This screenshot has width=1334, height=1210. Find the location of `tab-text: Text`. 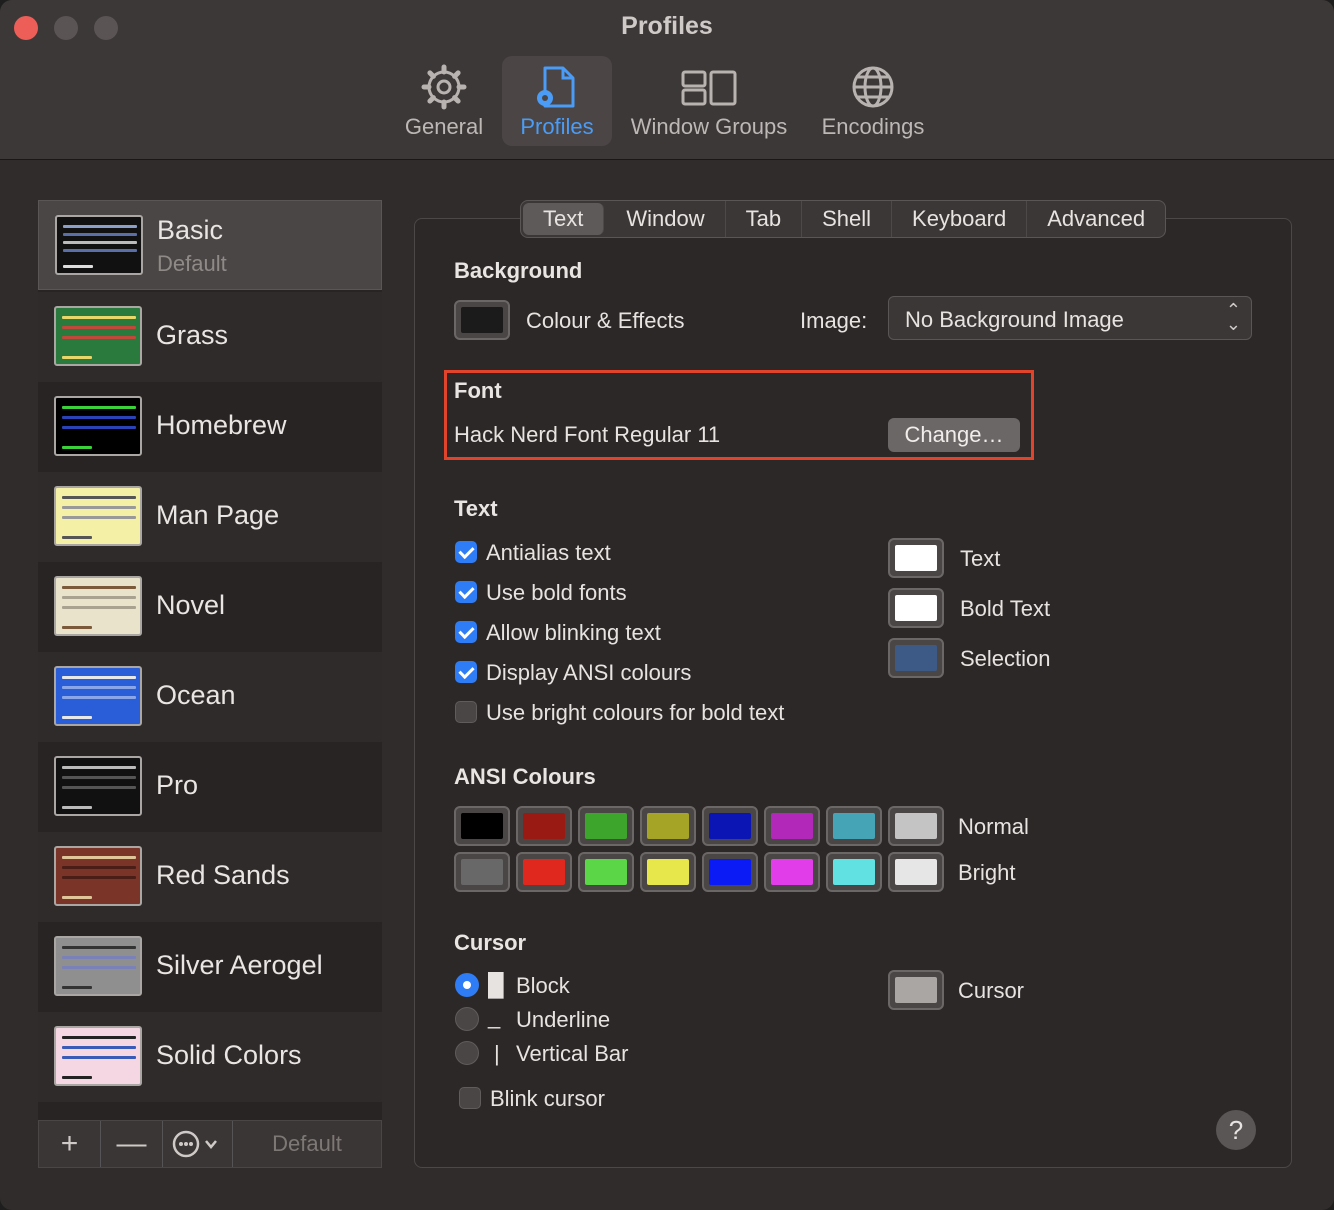

tab-text: Text is located at coordinates (564, 219).